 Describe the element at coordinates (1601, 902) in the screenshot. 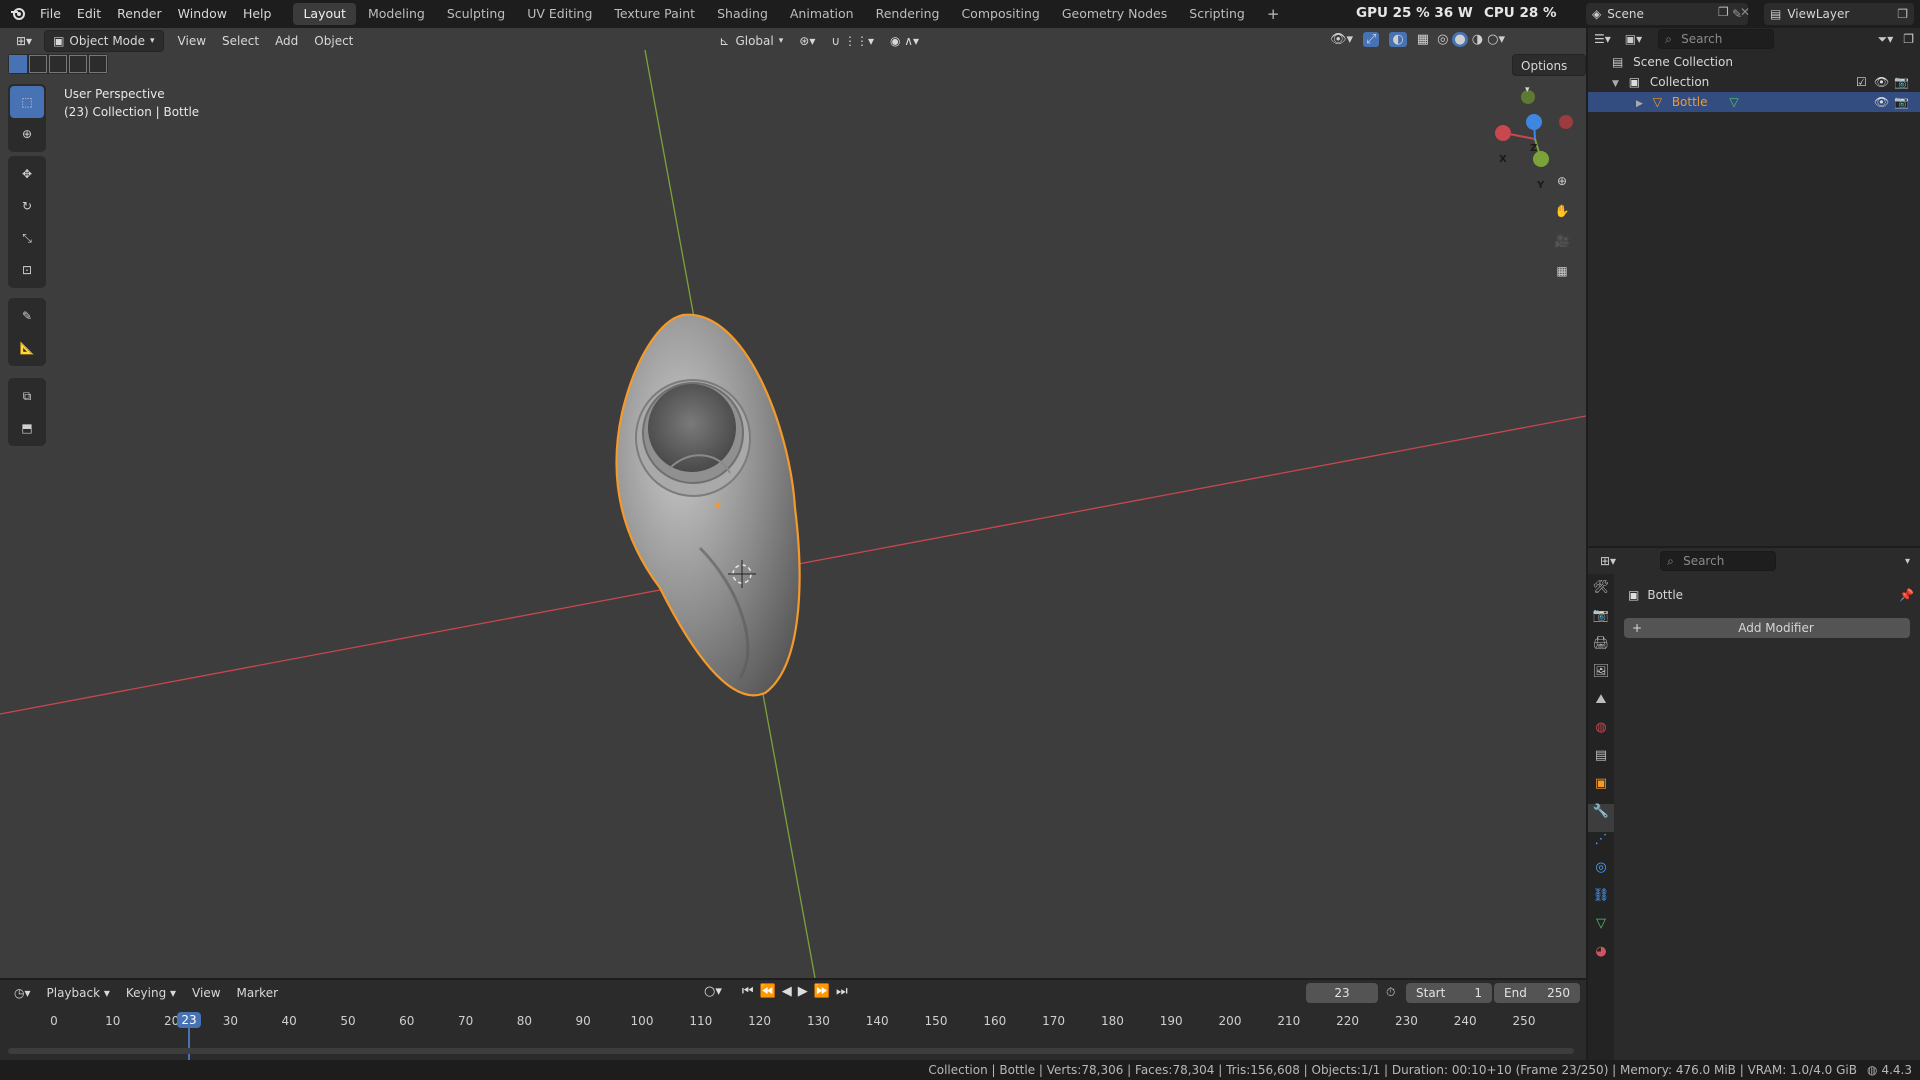

I see `constraints-tab-icon: ⛓` at that location.